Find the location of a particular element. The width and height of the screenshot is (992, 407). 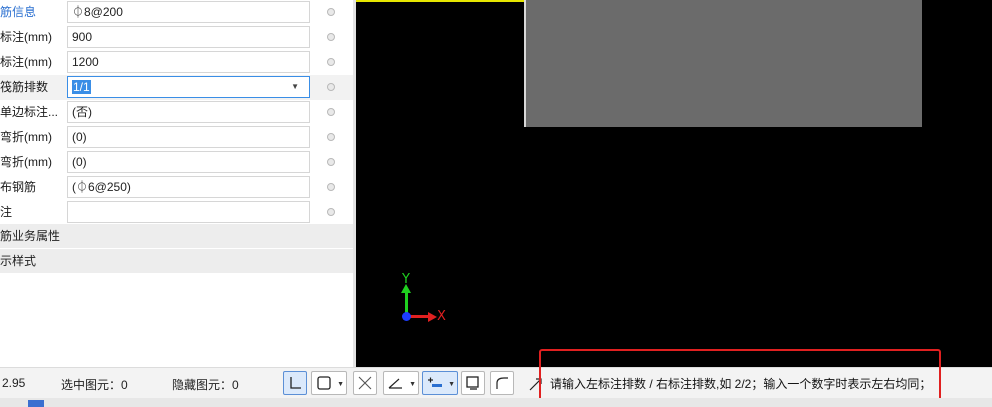

property-row-single-side: 单边标注... (否) is located at coordinates (176, 112).